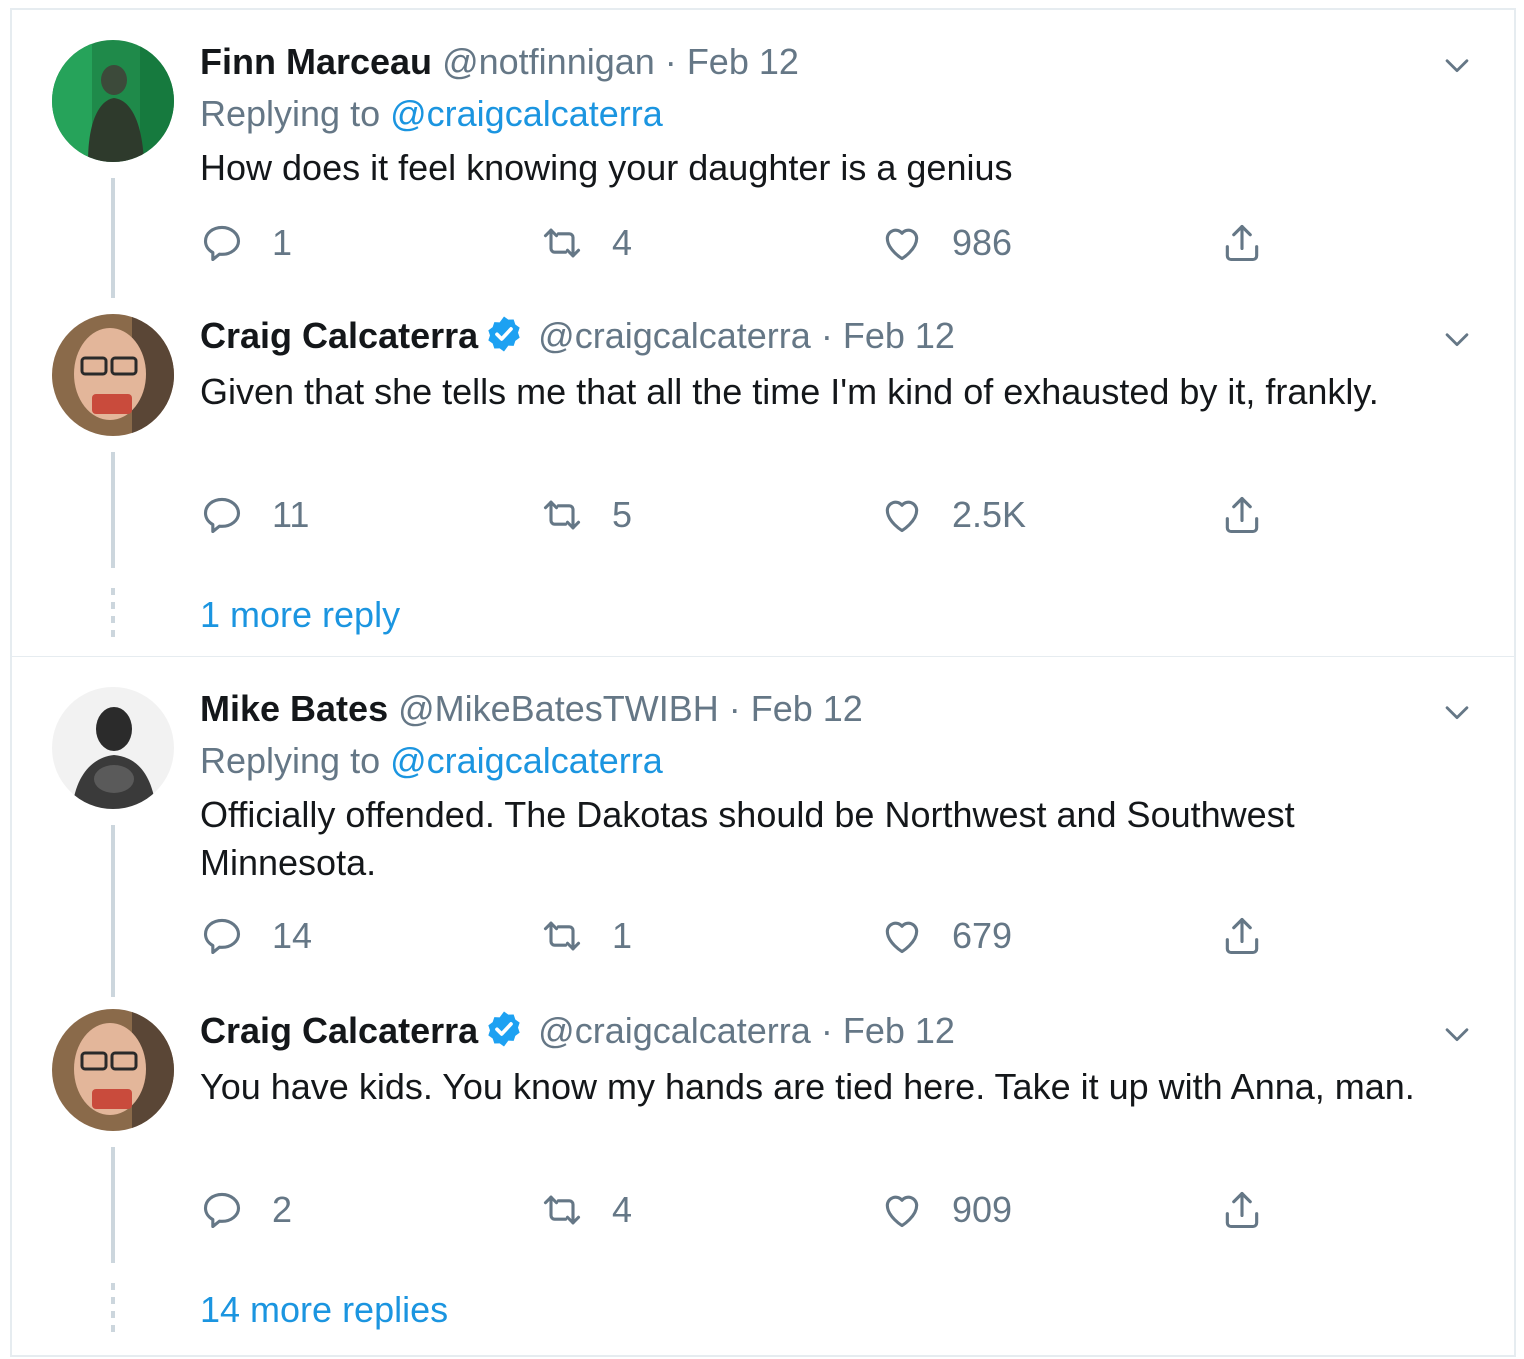 Image resolution: width=1524 pixels, height=1359 pixels. Describe the element at coordinates (294, 708) in the screenshot. I see `author-name: Mike Bates` at that location.